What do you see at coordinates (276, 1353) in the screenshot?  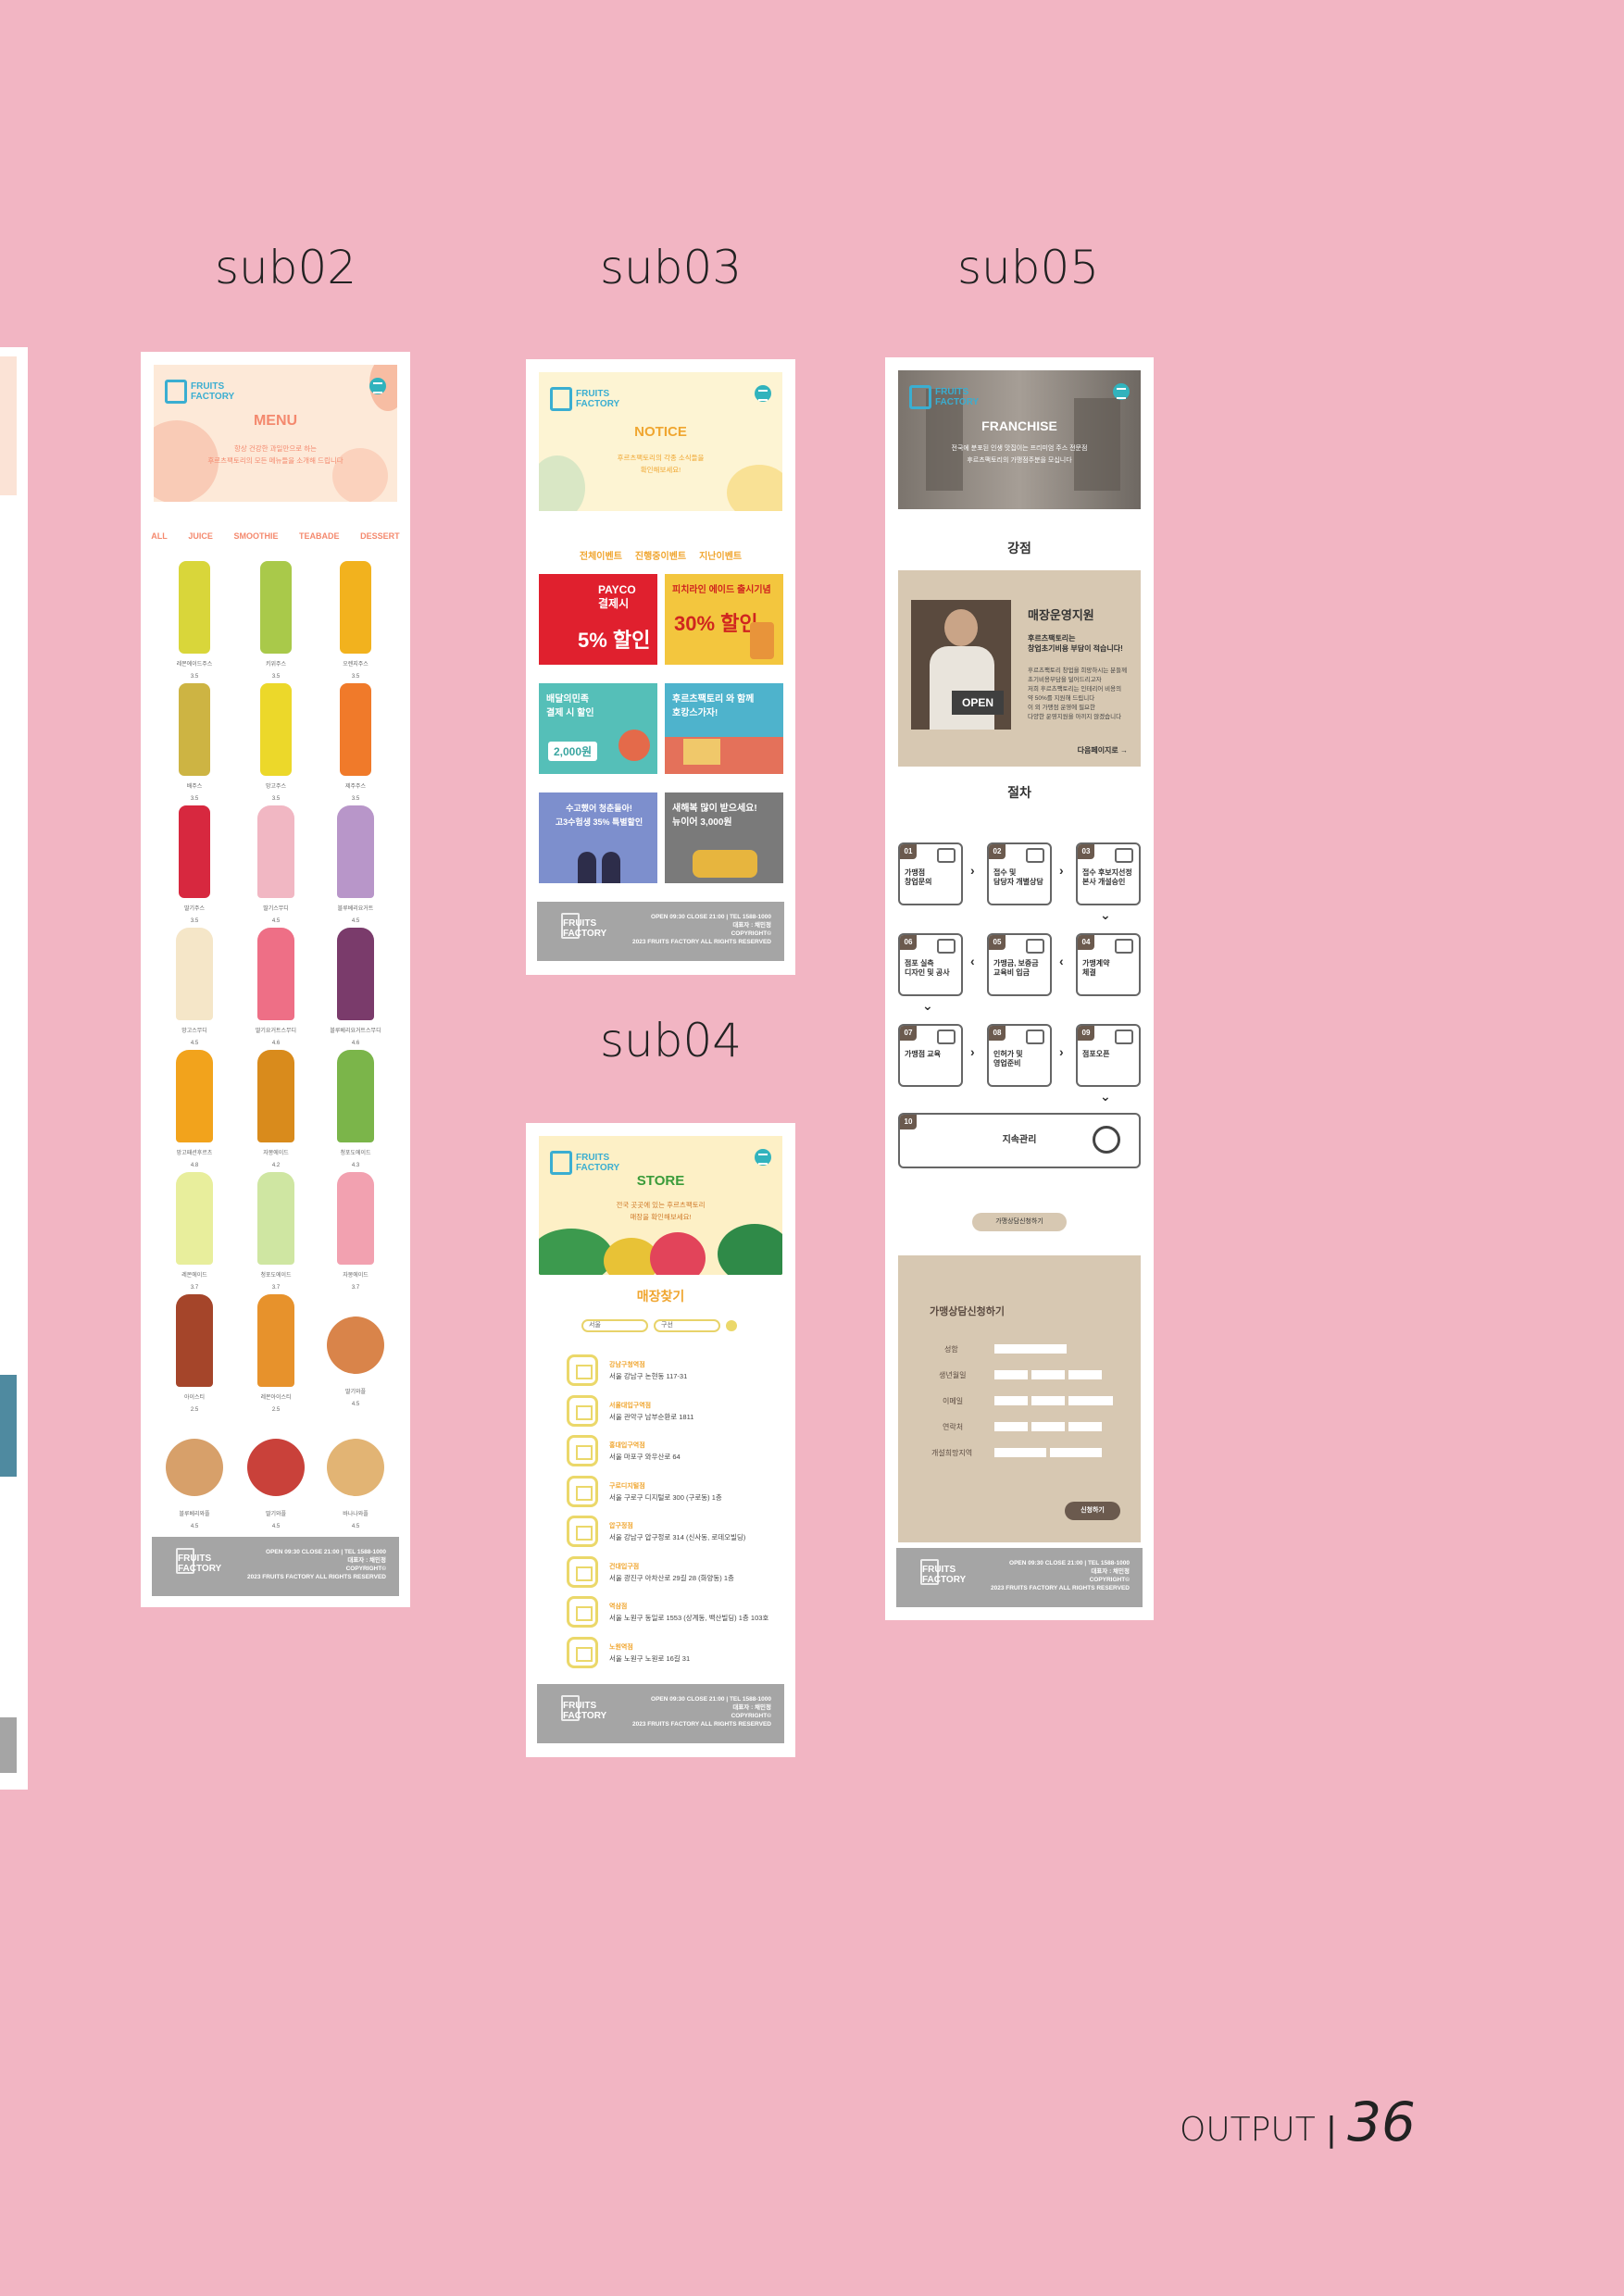 I see `product-item: 레몬아이스티 2.5` at bounding box center [276, 1353].